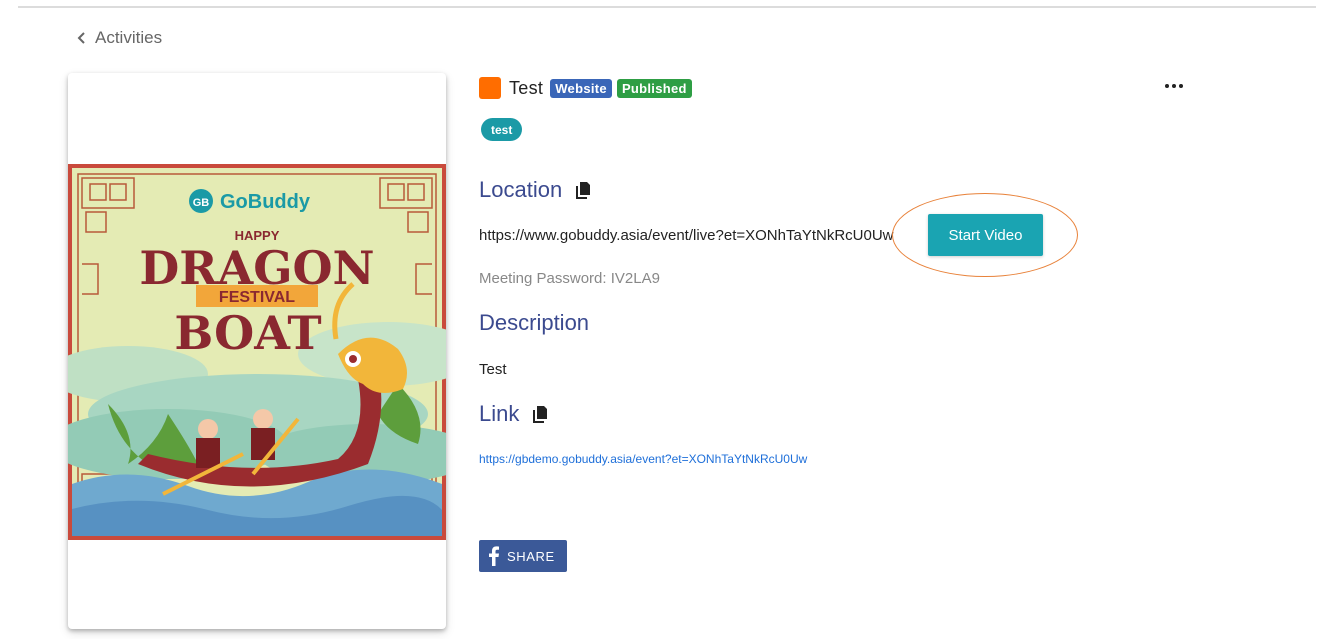 This screenshot has width=1327, height=639. I want to click on back-link: Activities, so click(119, 38).